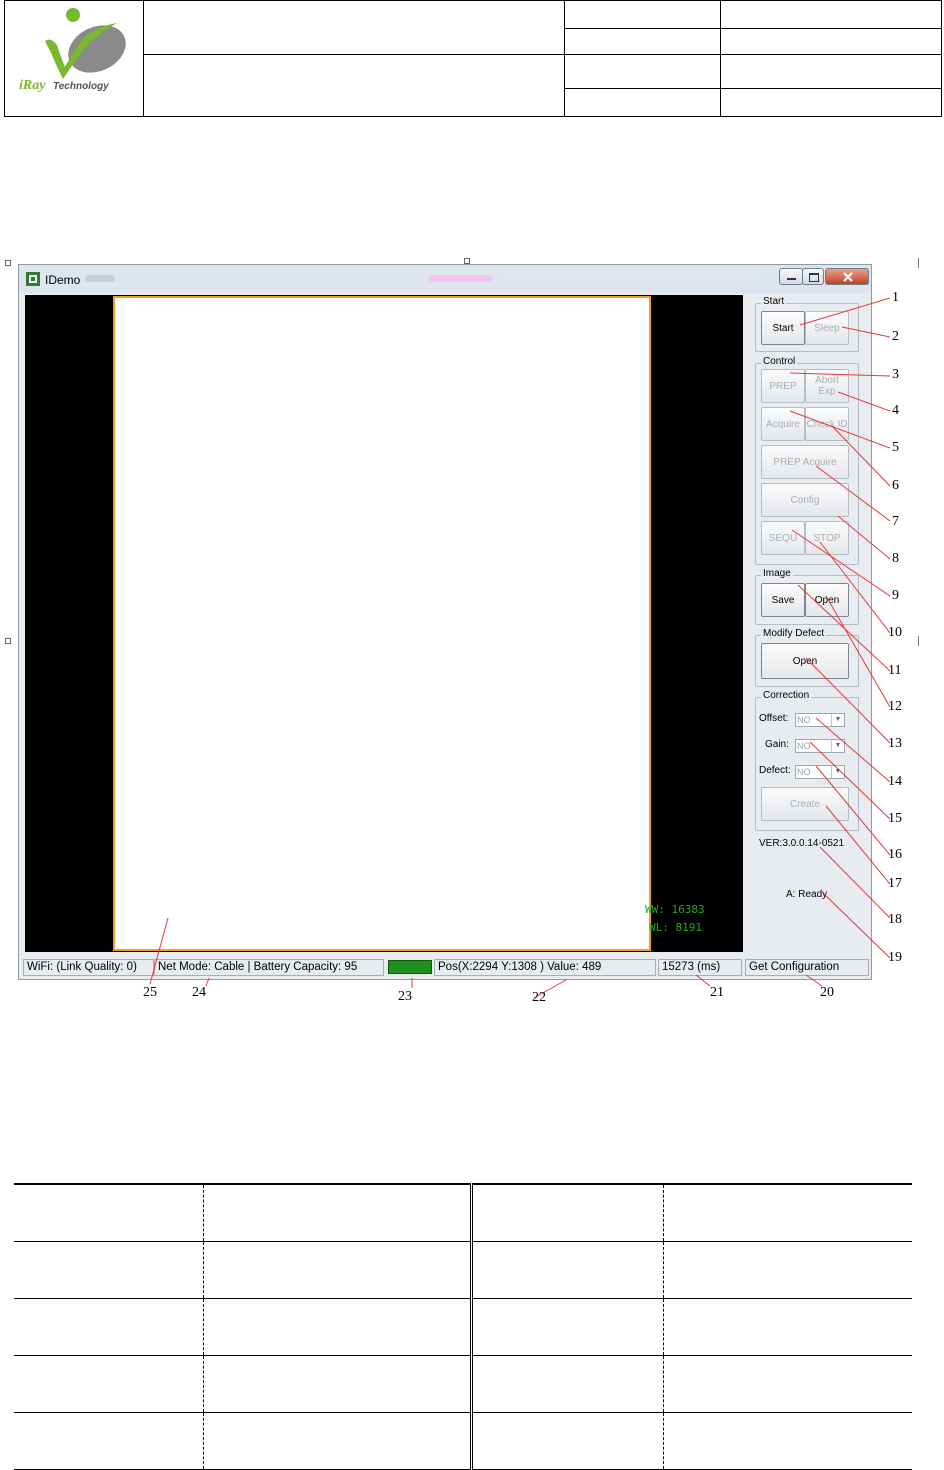 The height and width of the screenshot is (1470, 944). Describe the element at coordinates (827, 992) in the screenshot. I see `callout-number: 20` at that location.